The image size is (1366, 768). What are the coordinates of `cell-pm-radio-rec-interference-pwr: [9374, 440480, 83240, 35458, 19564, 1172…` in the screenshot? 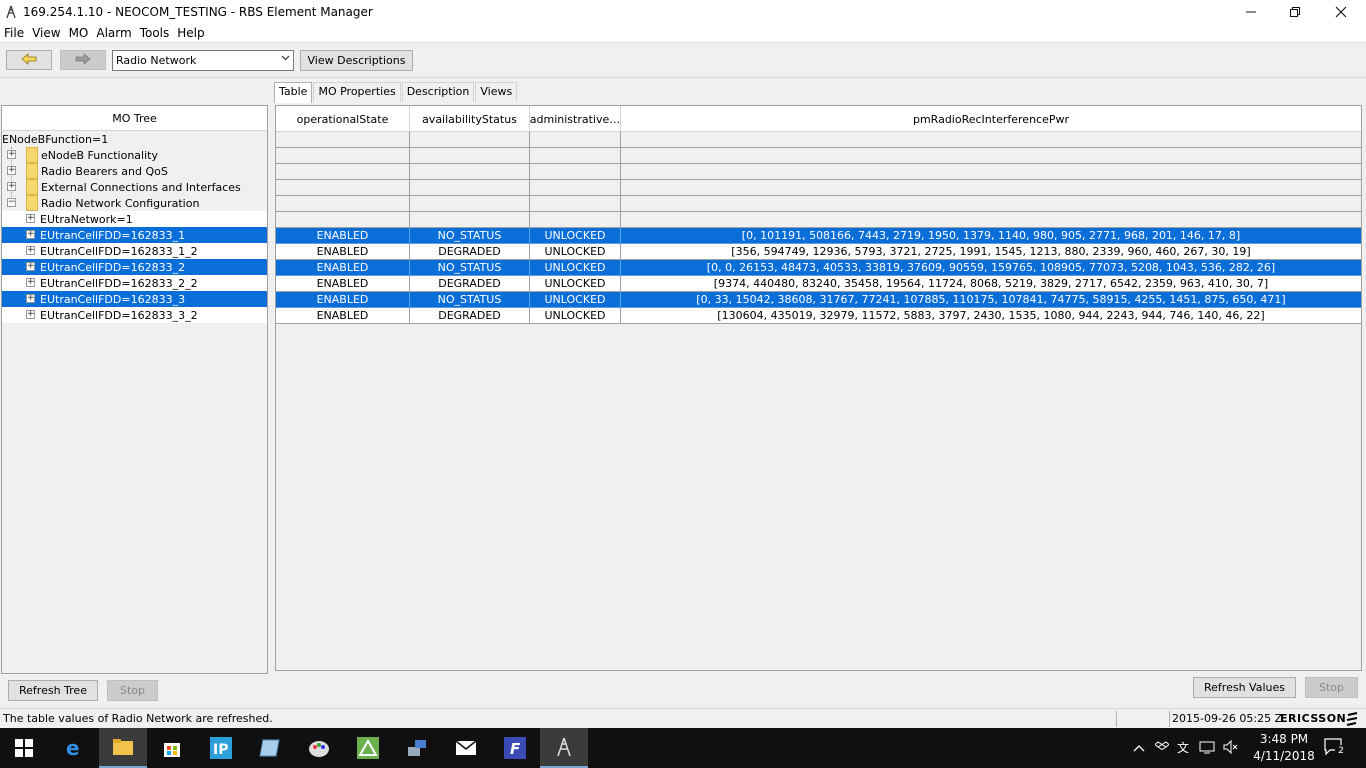 It's located at (991, 284).